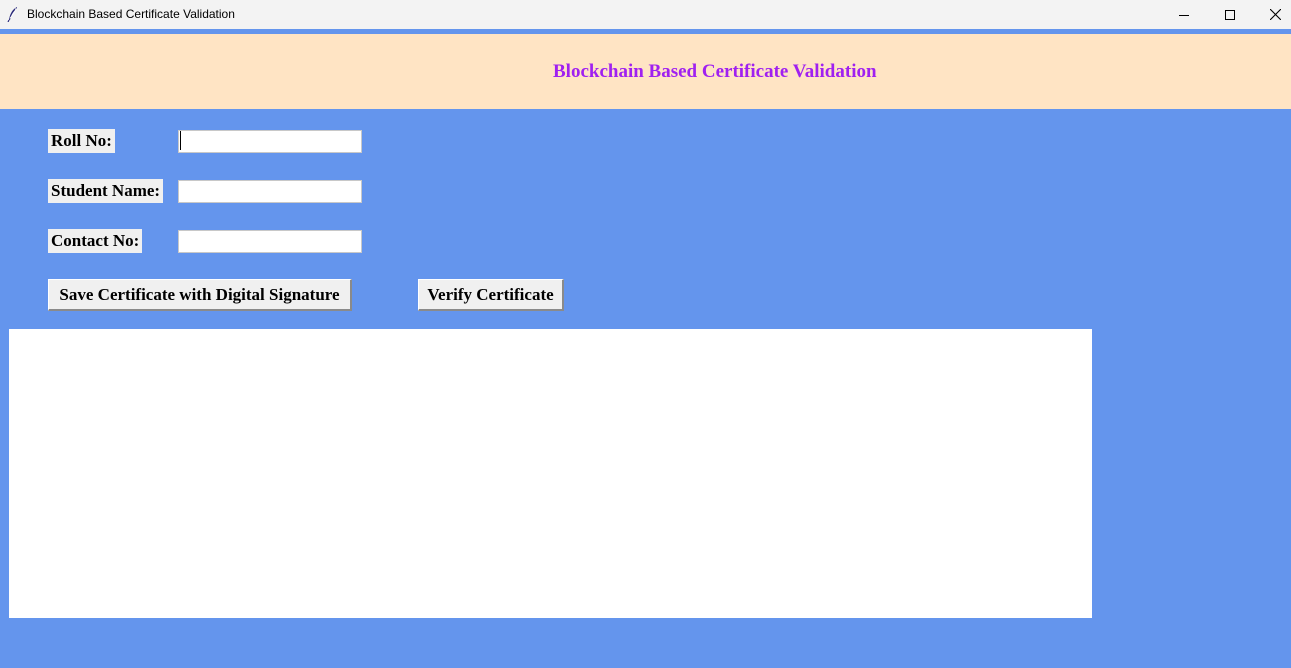 This screenshot has width=1291, height=668. Describe the element at coordinates (106, 191) in the screenshot. I see `student-name-label: Student Name:` at that location.